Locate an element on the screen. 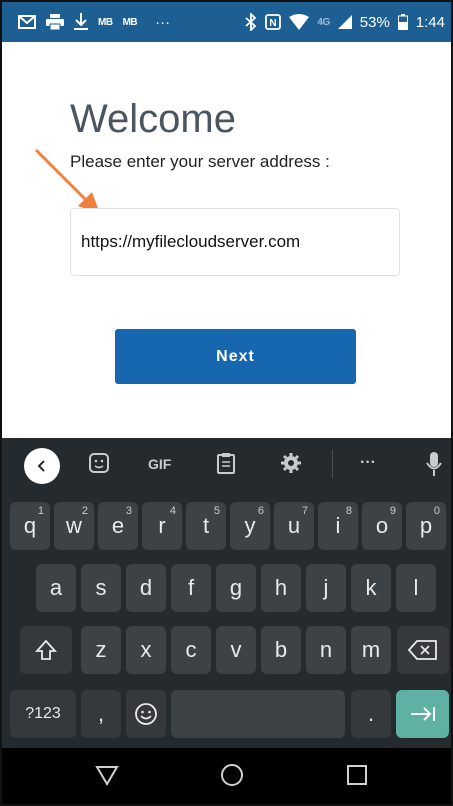  key-j: j is located at coordinates (326, 588).